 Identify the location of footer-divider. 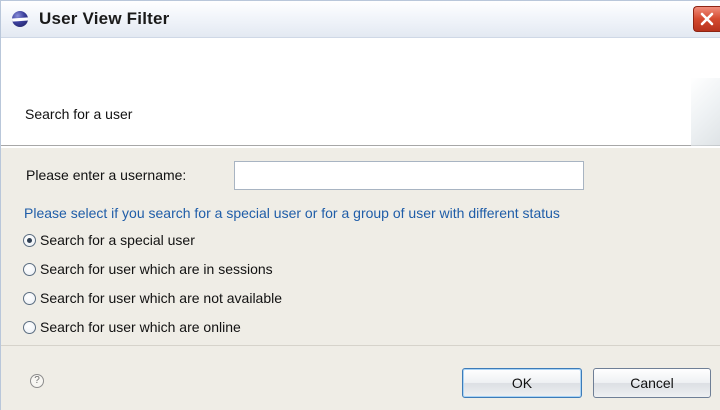
(360, 345).